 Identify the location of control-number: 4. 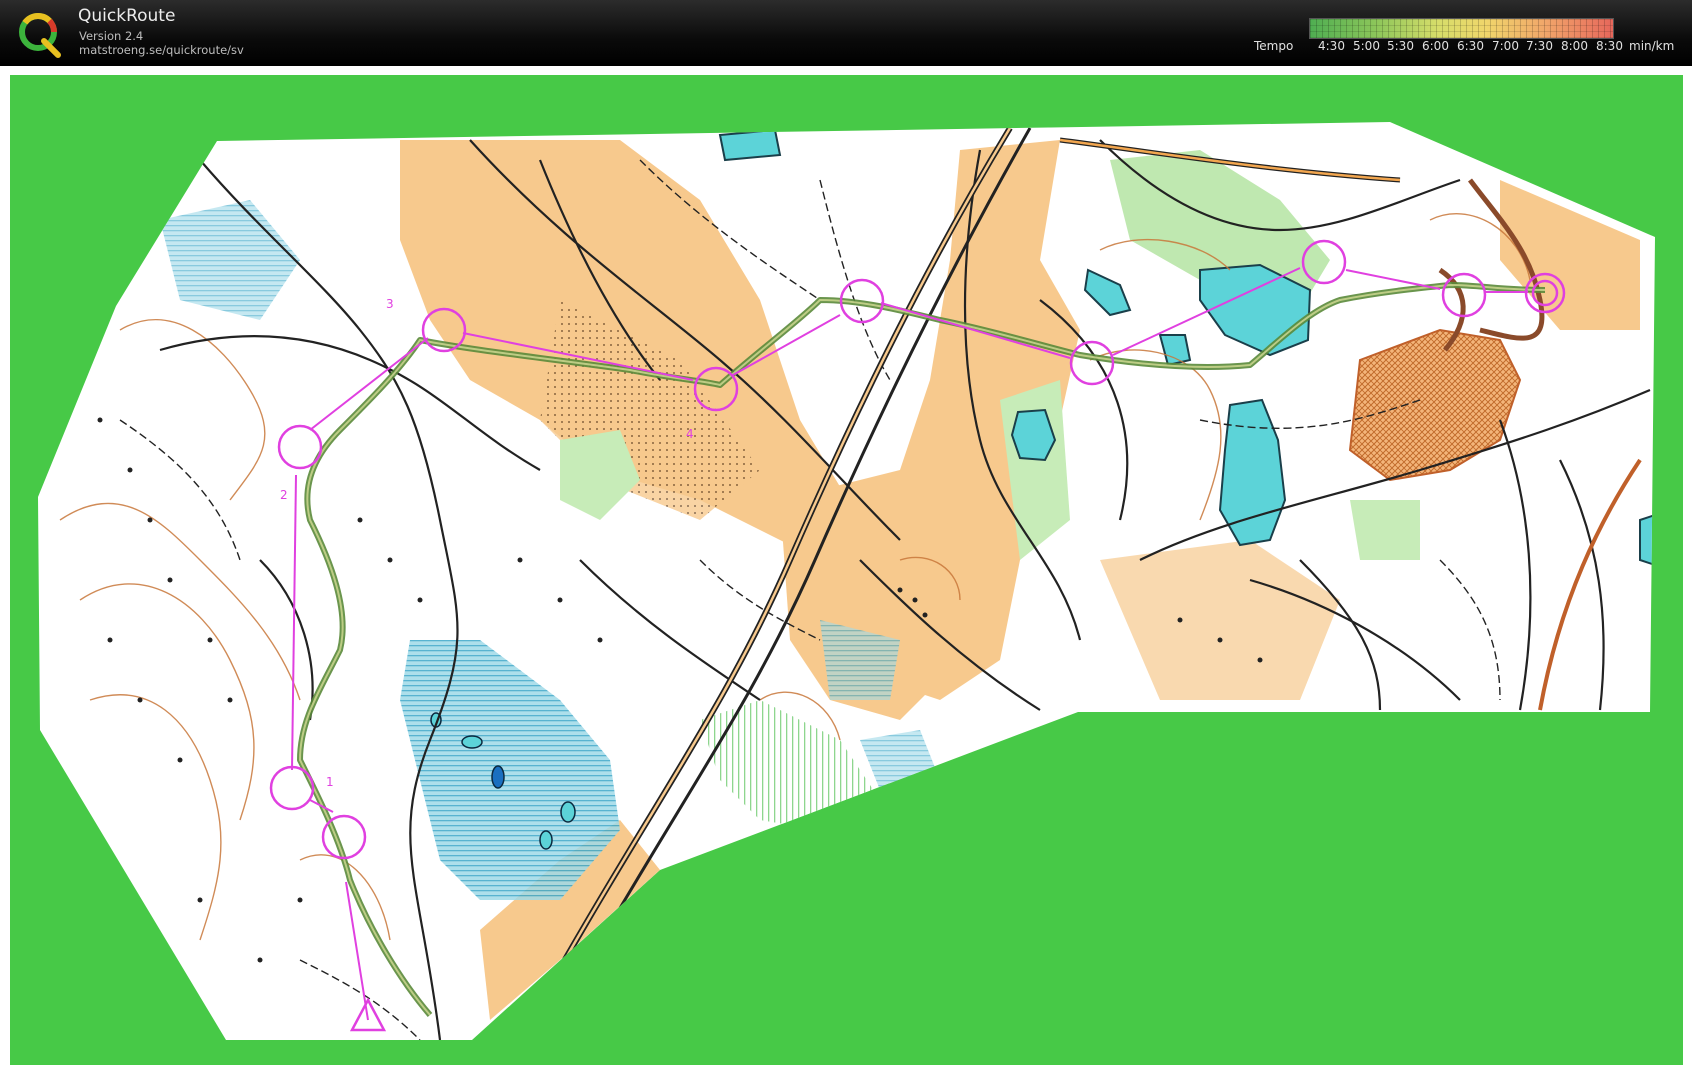
(690, 434).